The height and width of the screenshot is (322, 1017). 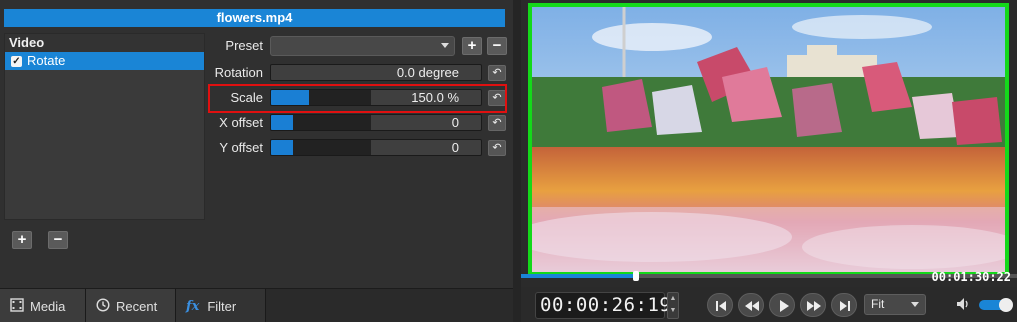 I want to click on delete-preset-button: −, so click(x=497, y=46).